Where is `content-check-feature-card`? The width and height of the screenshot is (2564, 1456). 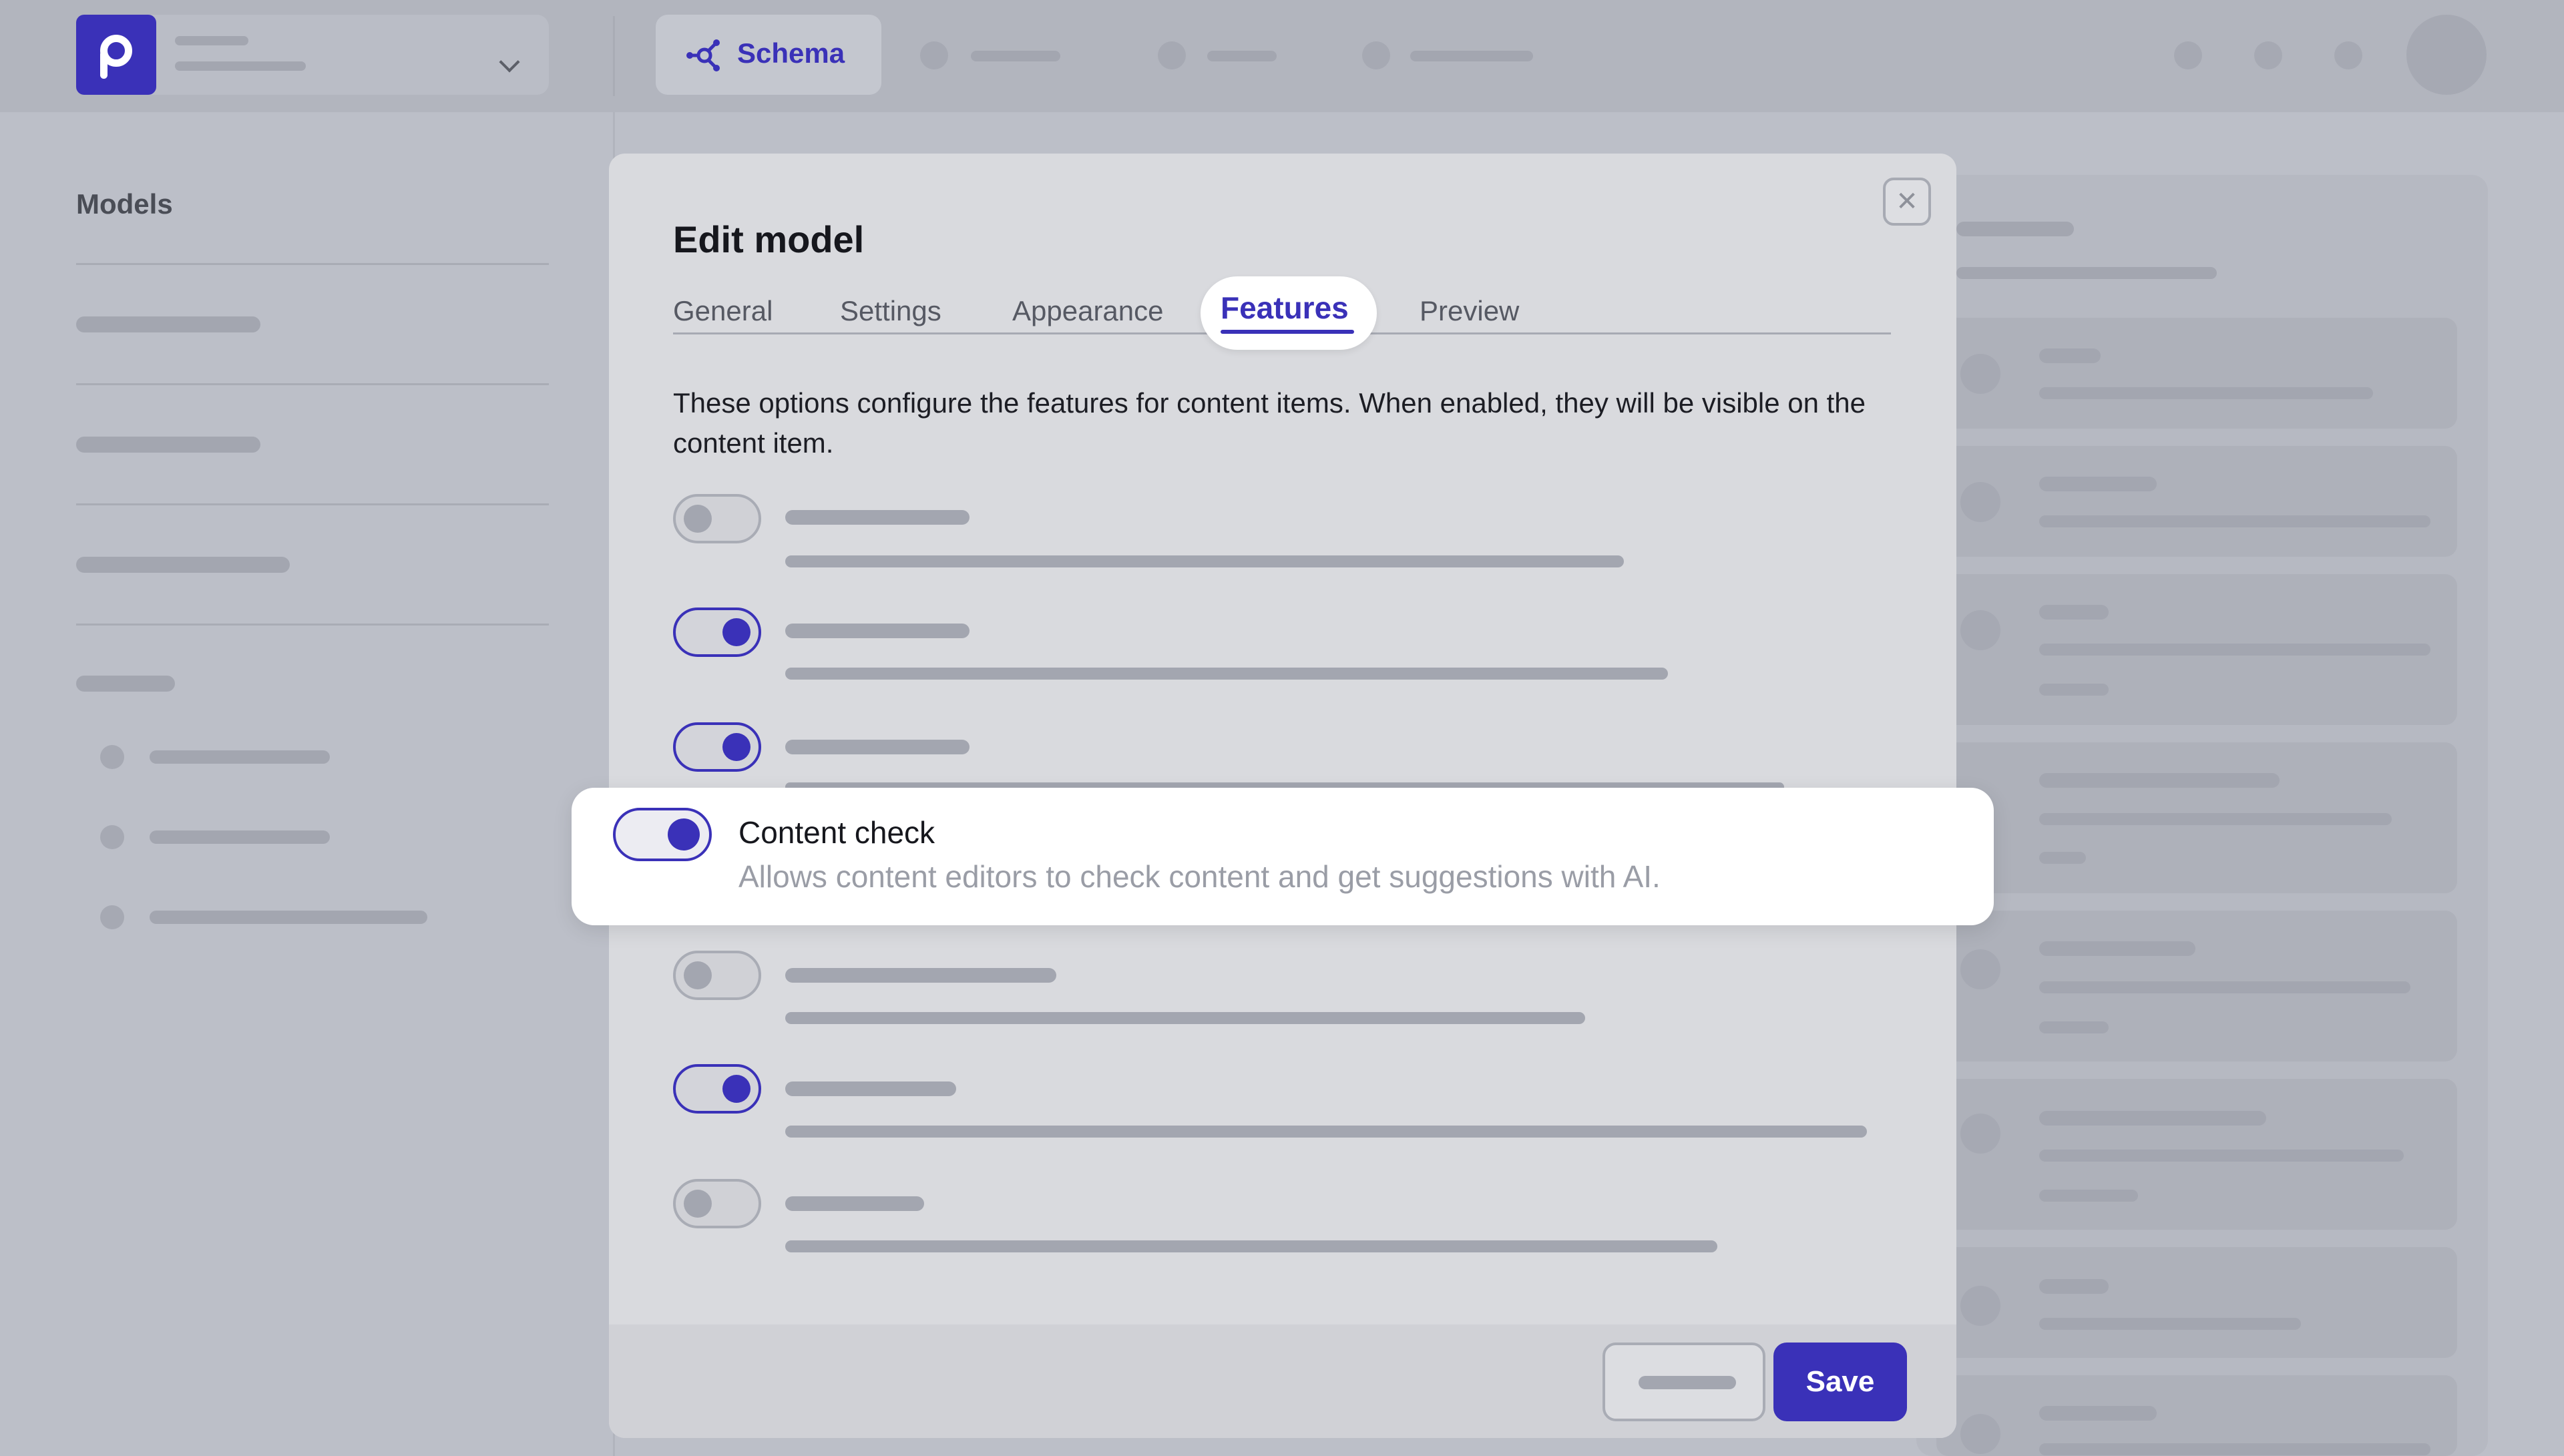 content-check-feature-card is located at coordinates (1283, 856).